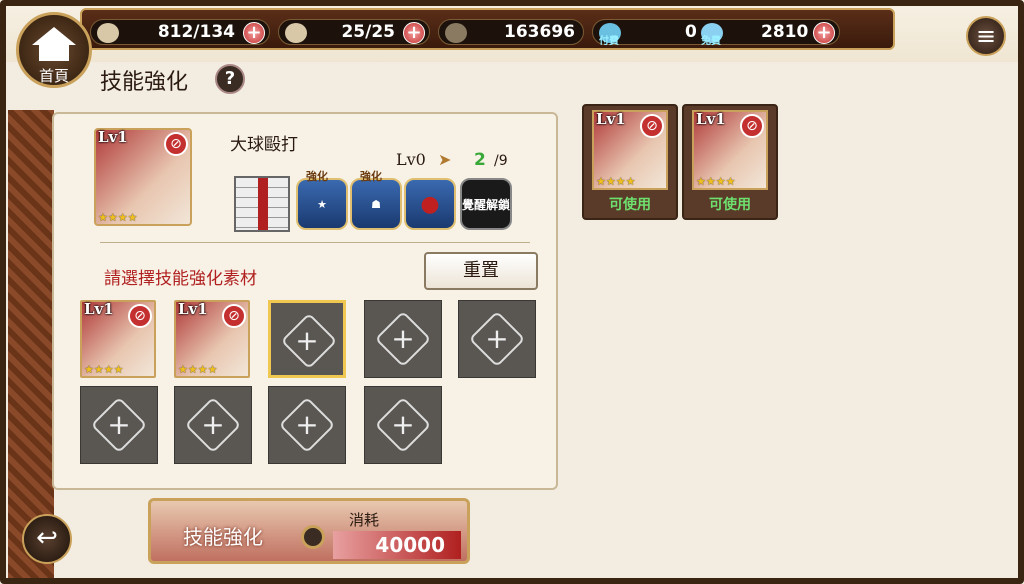 The width and height of the screenshot is (1024, 584). What do you see at coordinates (445, 159) in the screenshot?
I see `arrow-icon: ➤` at bounding box center [445, 159].